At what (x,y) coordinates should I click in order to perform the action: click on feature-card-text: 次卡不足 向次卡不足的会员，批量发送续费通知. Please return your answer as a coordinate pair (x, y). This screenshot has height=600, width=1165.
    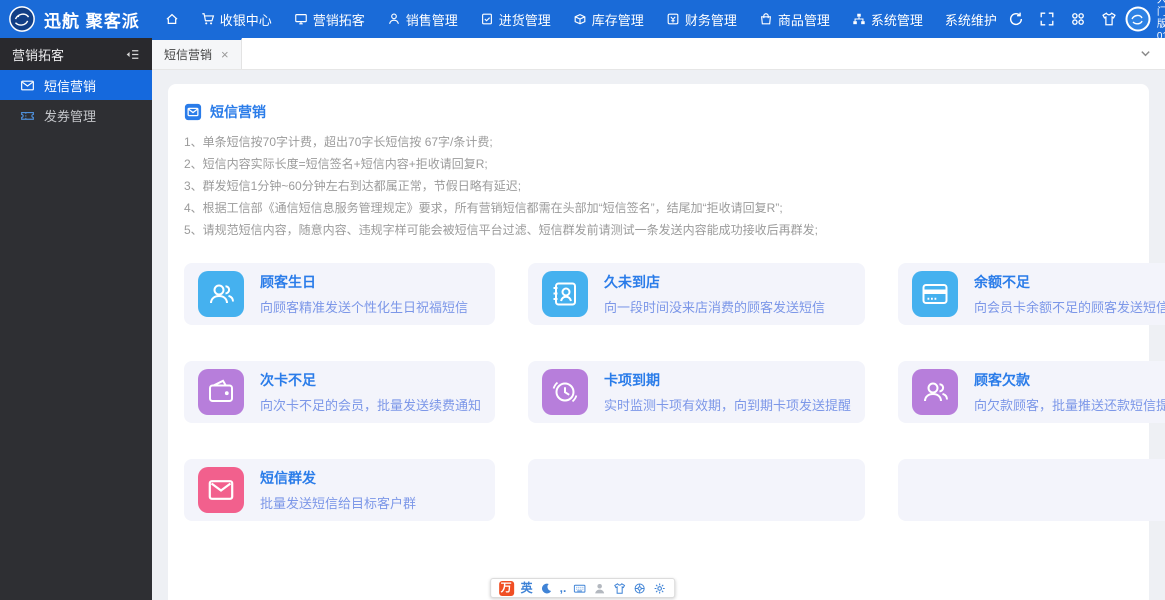
    Looking at the image, I should click on (370, 392).